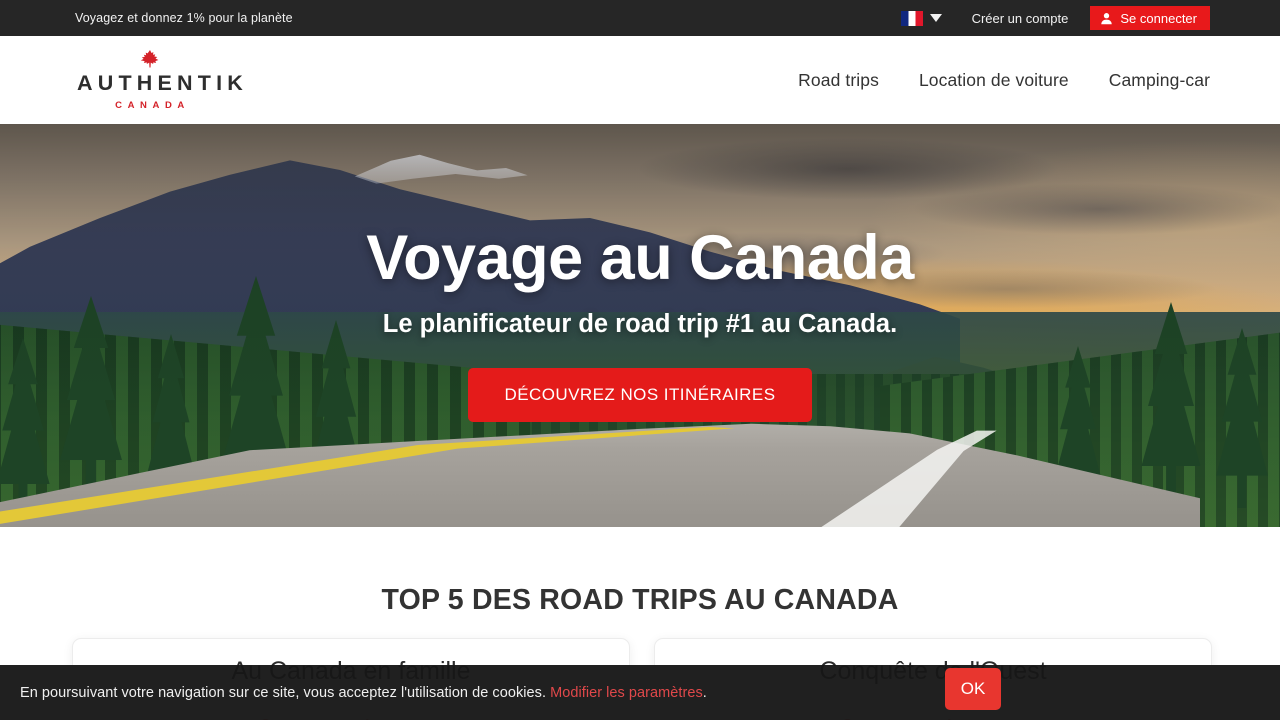 The image size is (1280, 720). What do you see at coordinates (640, 395) in the screenshot?
I see `discover-itineraries-button: DÉCOUVREZ NOS ITINÉRAIRES` at bounding box center [640, 395].